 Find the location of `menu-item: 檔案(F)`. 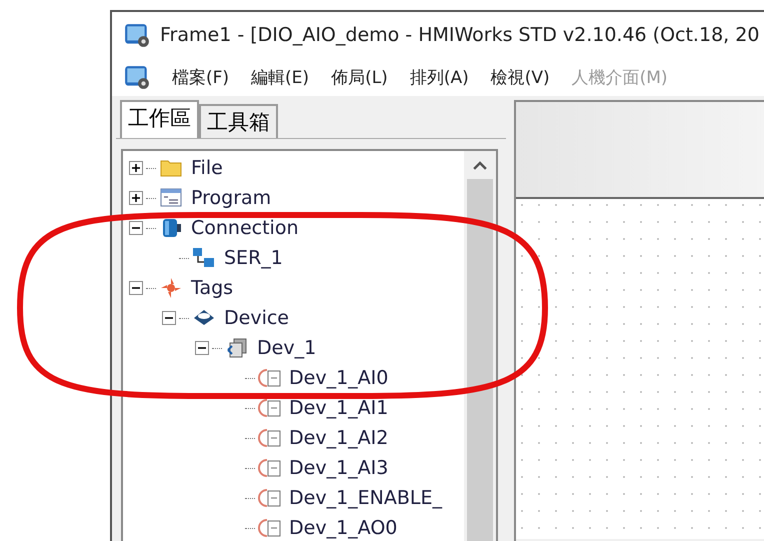

menu-item: 檔案(F) is located at coordinates (201, 77).